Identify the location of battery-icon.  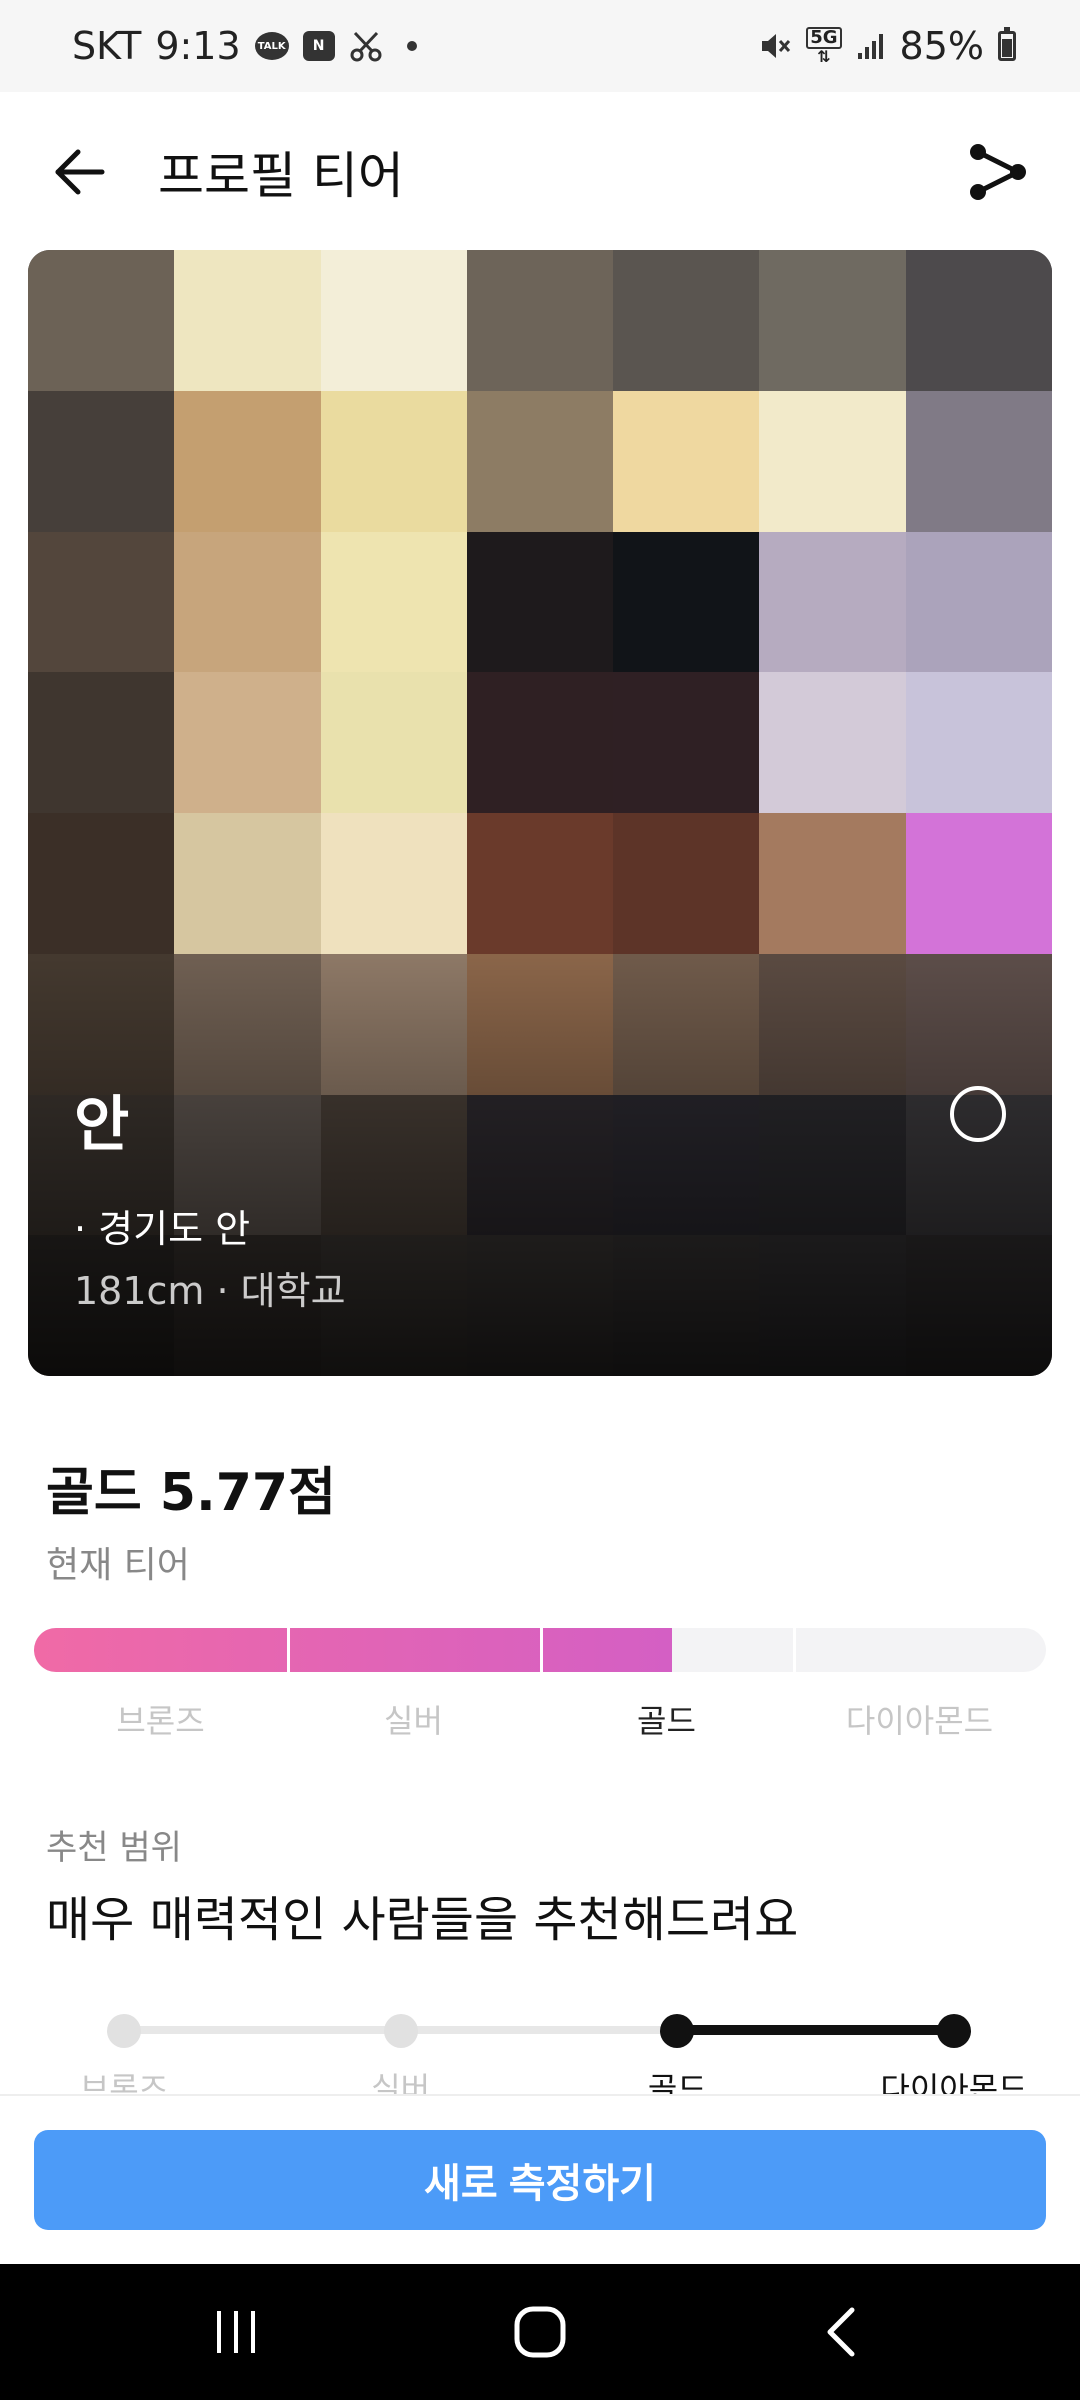
(1007, 44).